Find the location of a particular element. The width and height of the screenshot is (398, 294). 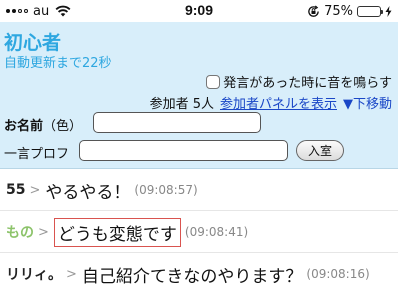

name-field-label: お名前（色） is located at coordinates (43, 124).